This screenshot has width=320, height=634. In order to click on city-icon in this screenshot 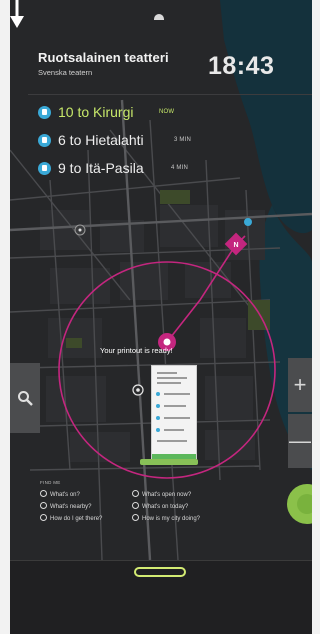, I will do `click(135, 517)`.